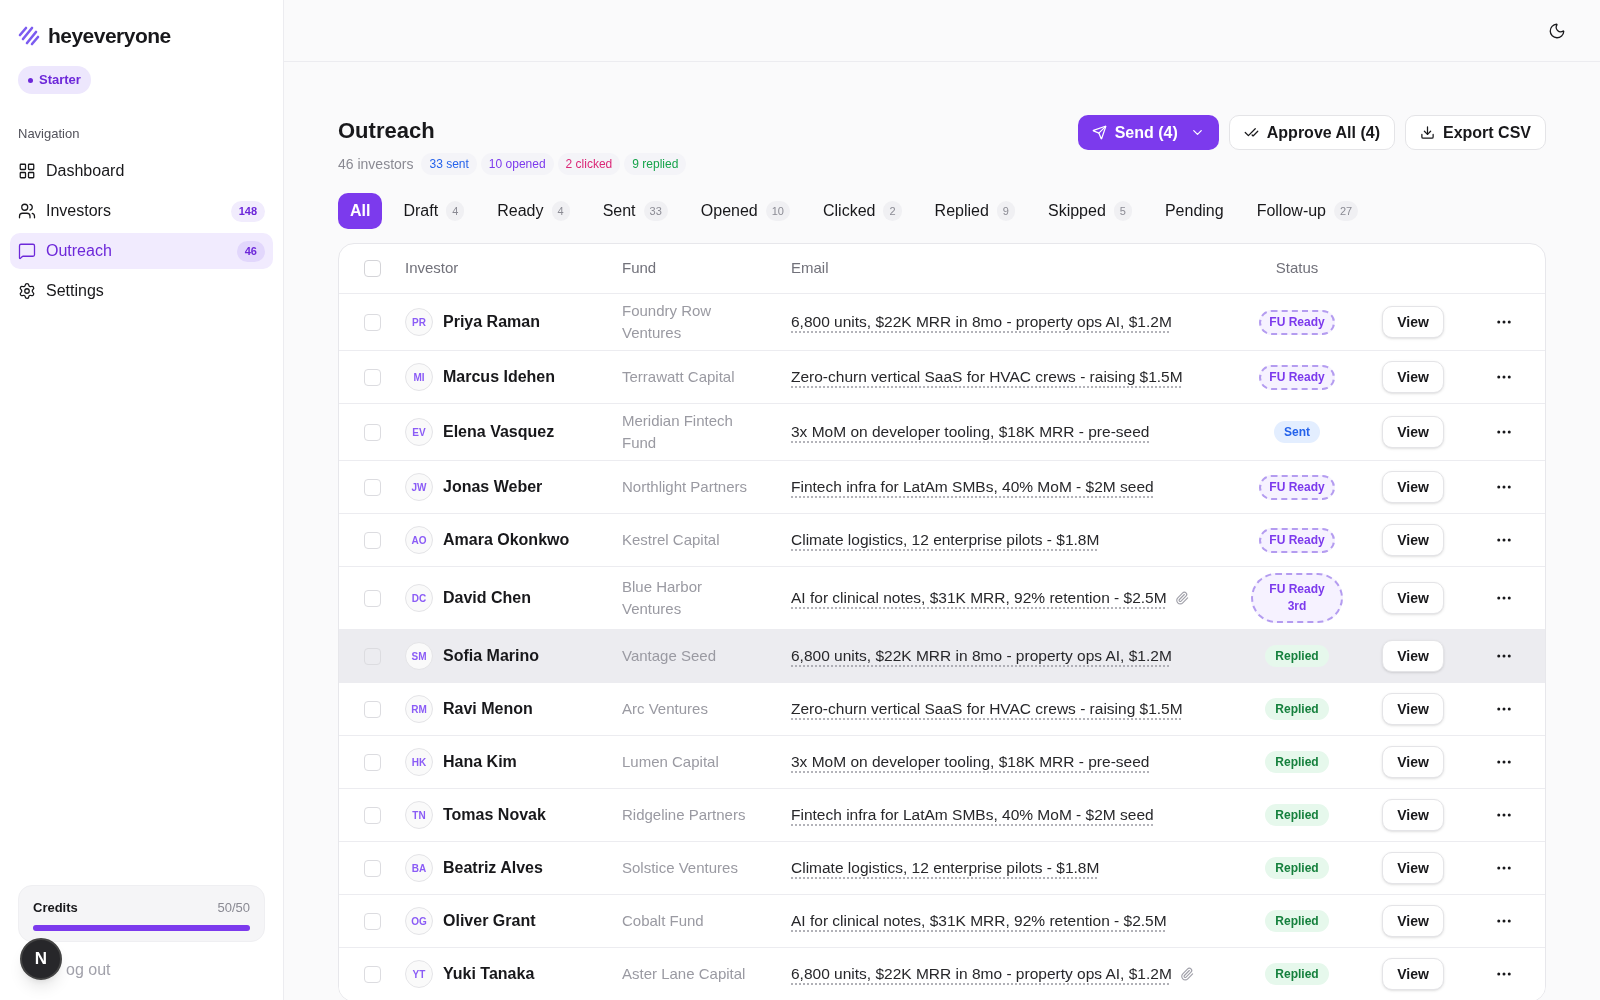 The width and height of the screenshot is (1600, 1000). What do you see at coordinates (141, 251) in the screenshot?
I see `nav-item: Outreach 46` at bounding box center [141, 251].